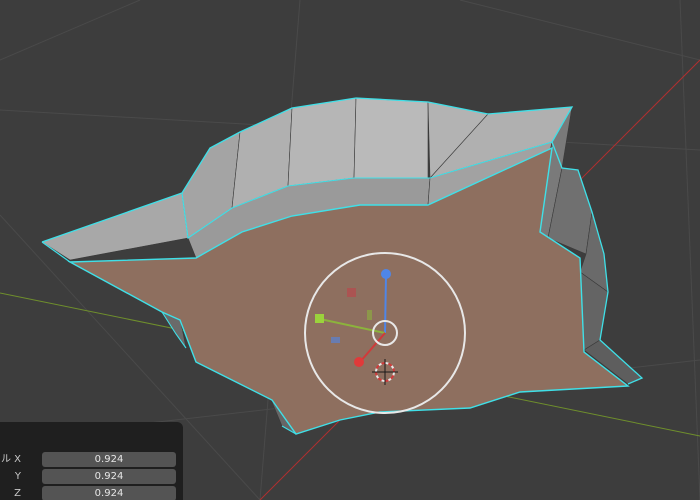 This screenshot has height=500, width=700. Describe the element at coordinates (109, 459) in the screenshot. I see `scale-x-field: 0.924` at that location.